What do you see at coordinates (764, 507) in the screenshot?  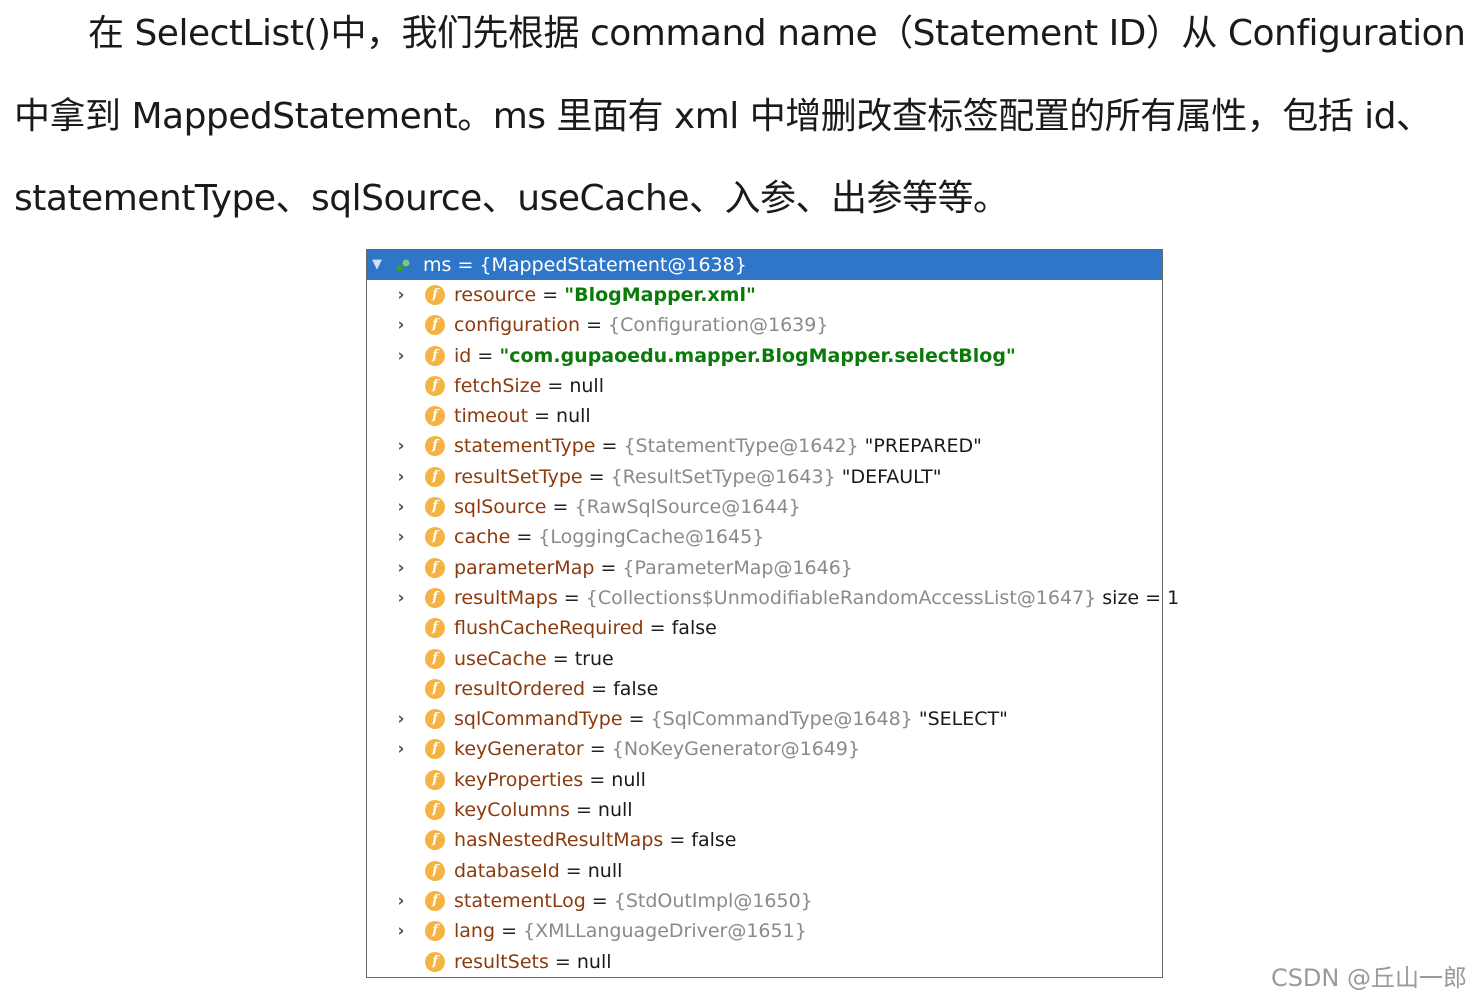 I see `field-row-sqlSource: › f sqlSource = {RawSqlSource@1644}` at bounding box center [764, 507].